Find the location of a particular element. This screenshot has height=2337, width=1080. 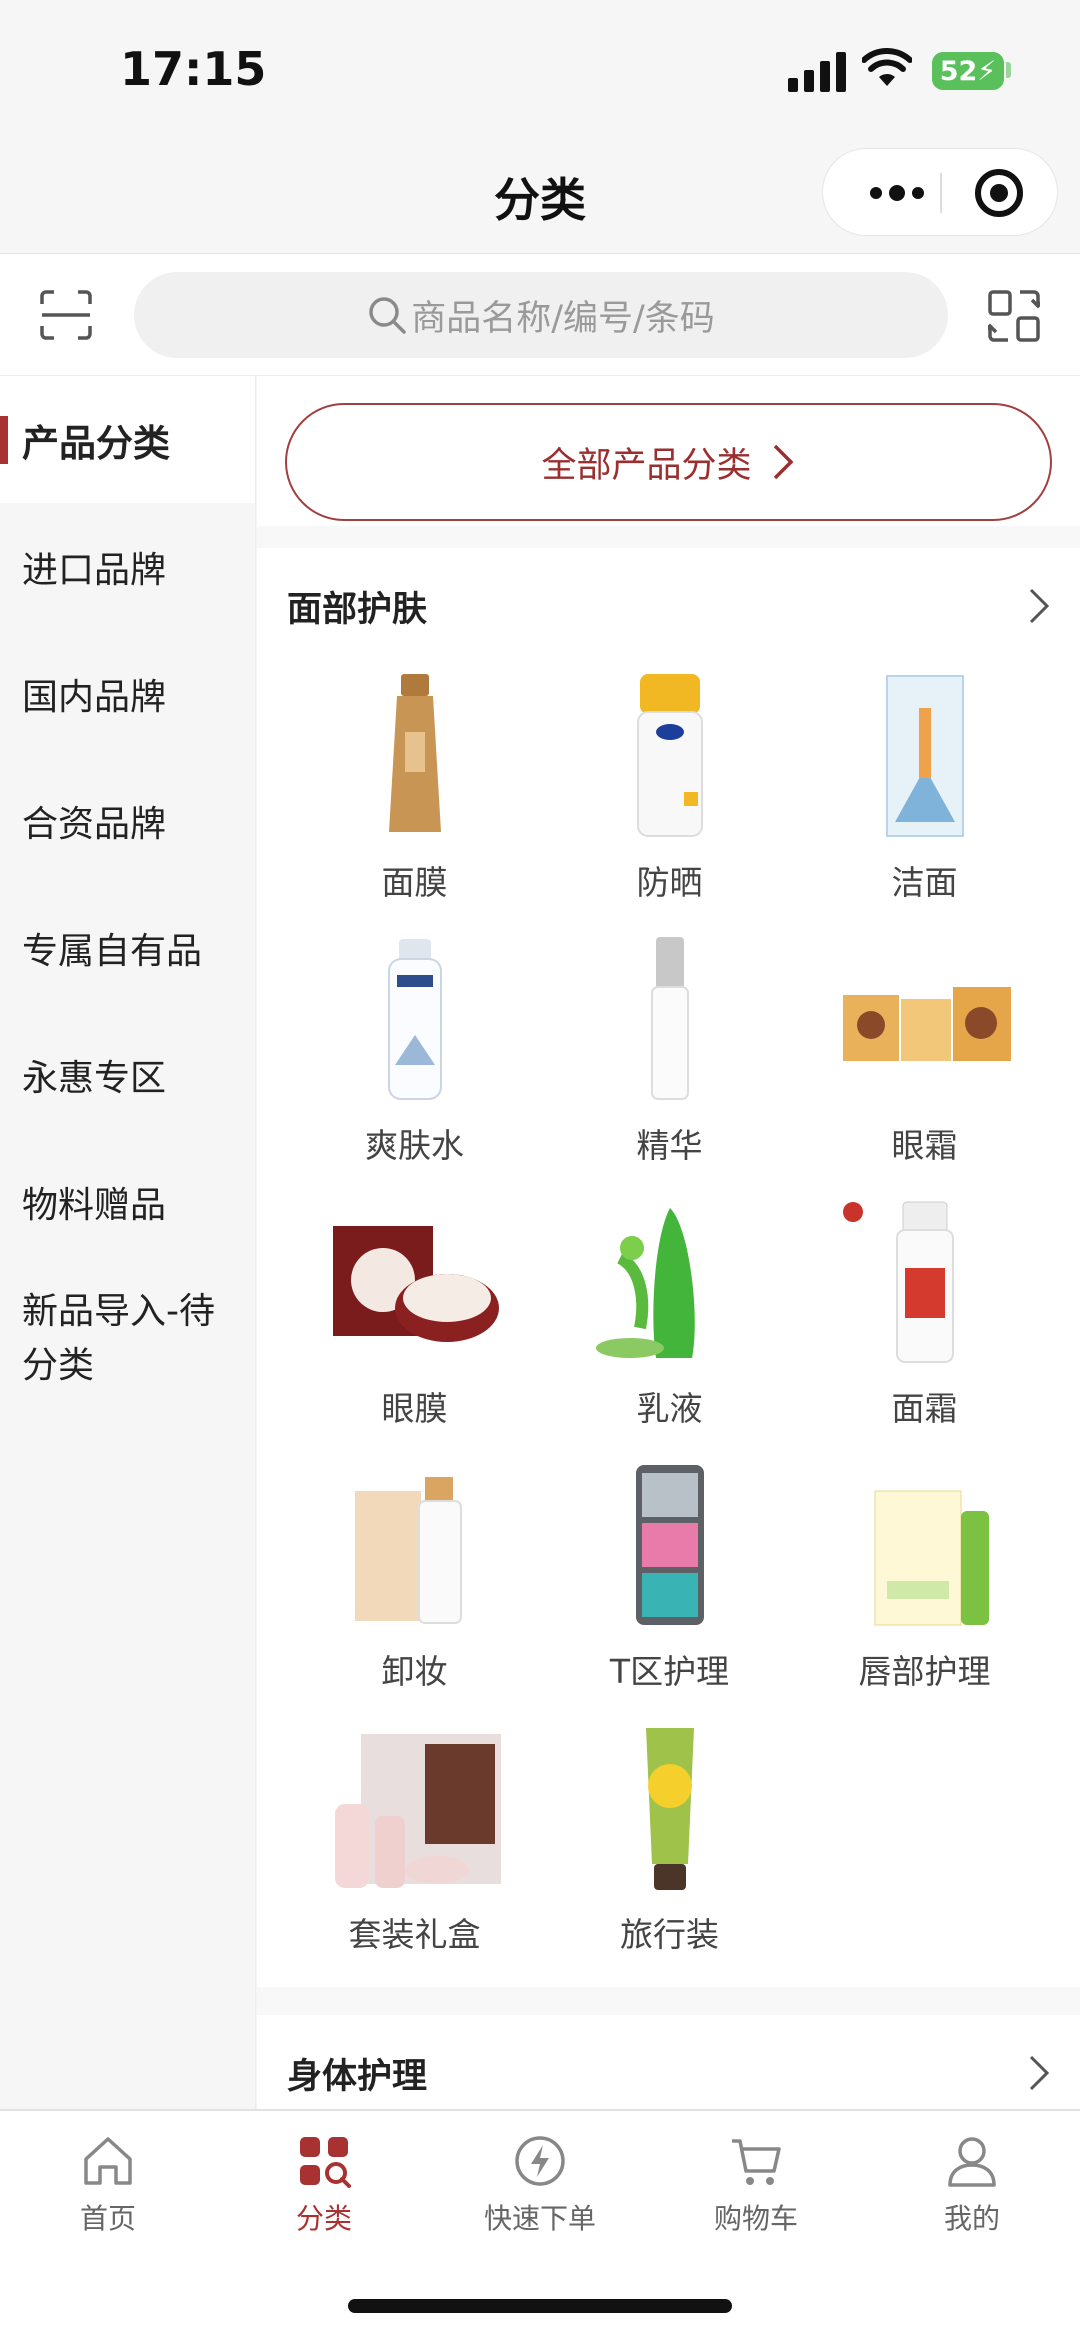

tab-cart: 购物车 is located at coordinates (756, 2185).